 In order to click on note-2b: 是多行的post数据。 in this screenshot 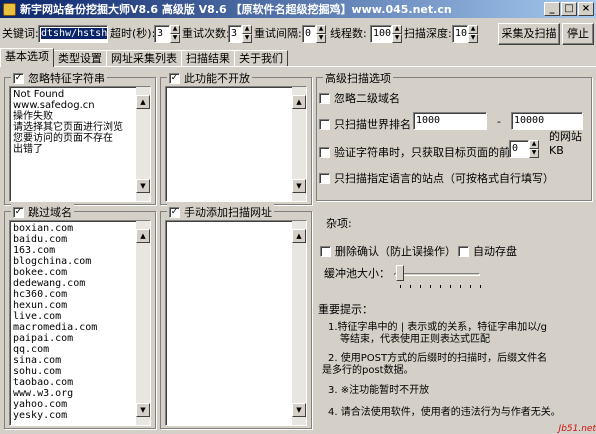, I will do `click(368, 370)`.